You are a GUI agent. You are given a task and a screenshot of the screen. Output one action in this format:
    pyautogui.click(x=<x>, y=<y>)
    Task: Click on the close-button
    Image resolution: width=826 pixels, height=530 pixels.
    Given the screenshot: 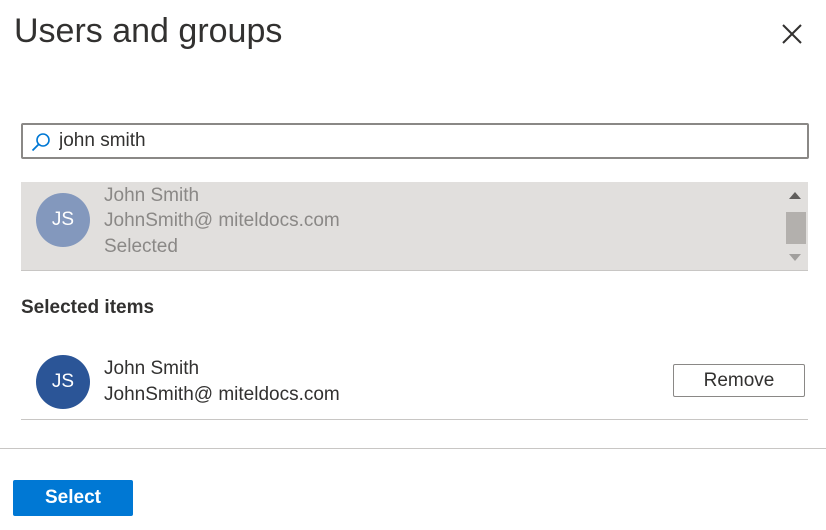 What is the action you would take?
    pyautogui.click(x=792, y=34)
    